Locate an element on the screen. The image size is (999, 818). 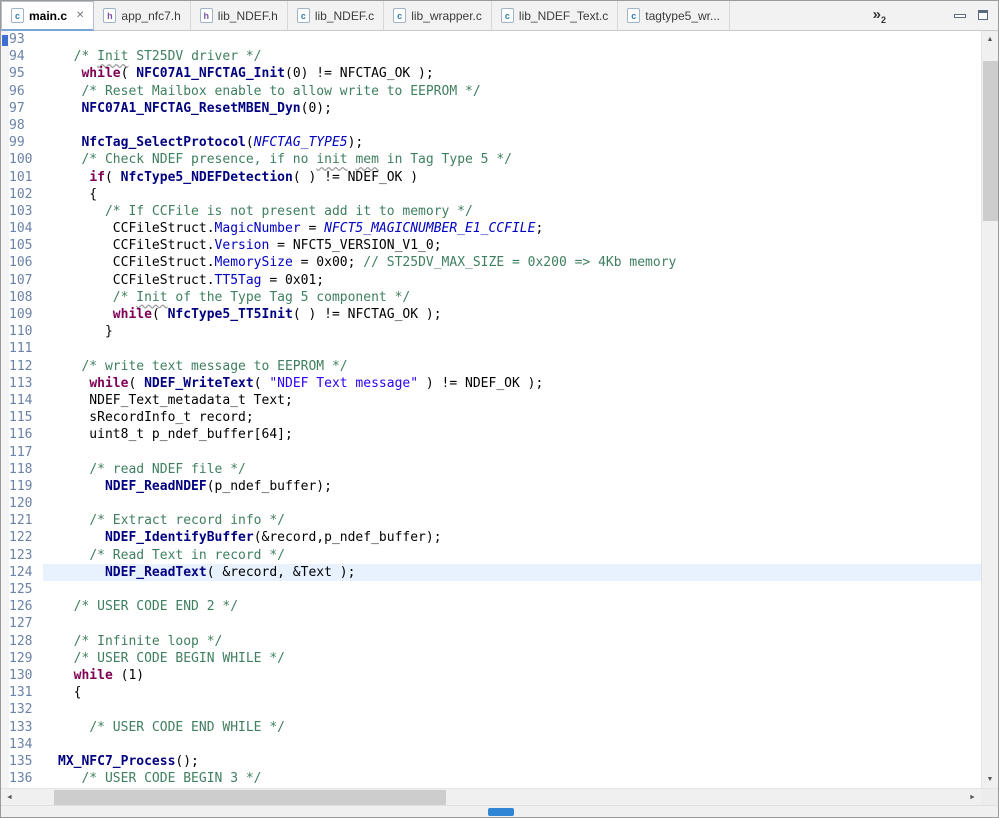
code-line: /* Infinite loop */ is located at coordinates (512, 641).